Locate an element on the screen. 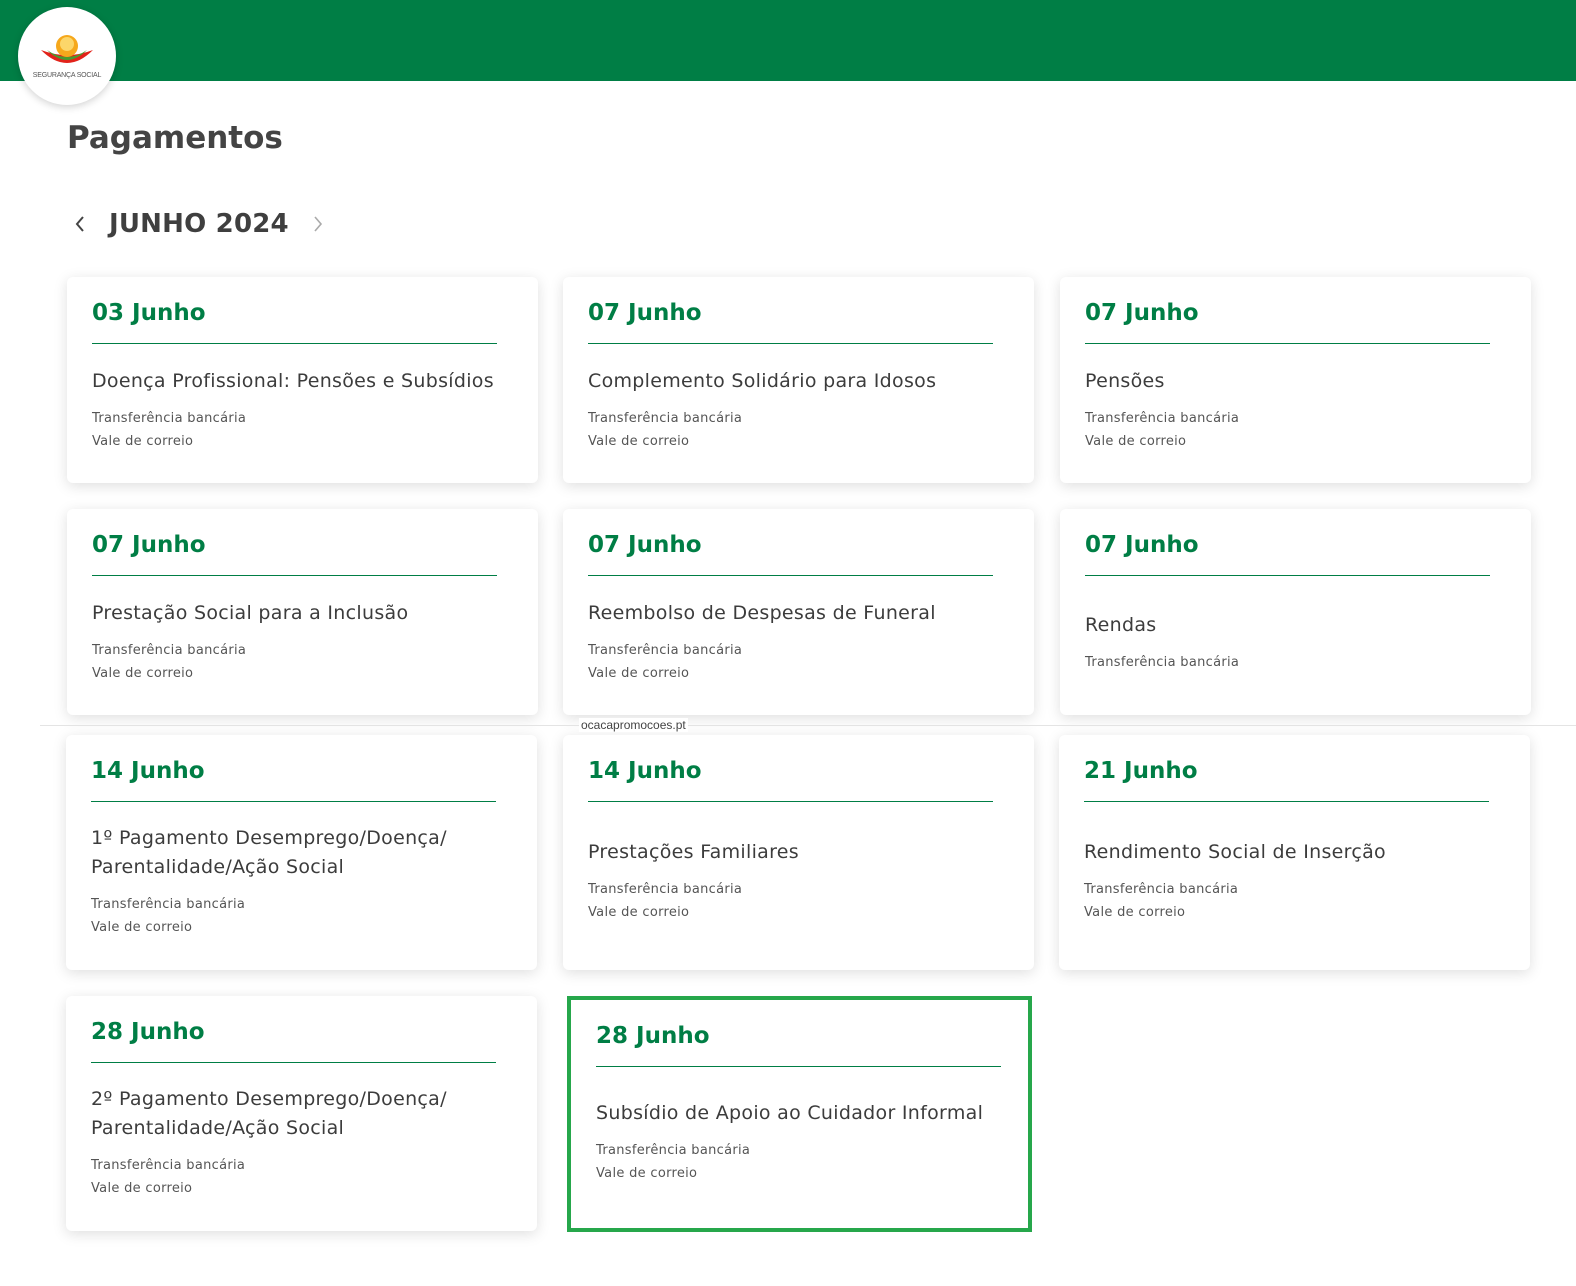 The width and height of the screenshot is (1576, 1286). current-month: JUNHO 2024 is located at coordinates (199, 224).